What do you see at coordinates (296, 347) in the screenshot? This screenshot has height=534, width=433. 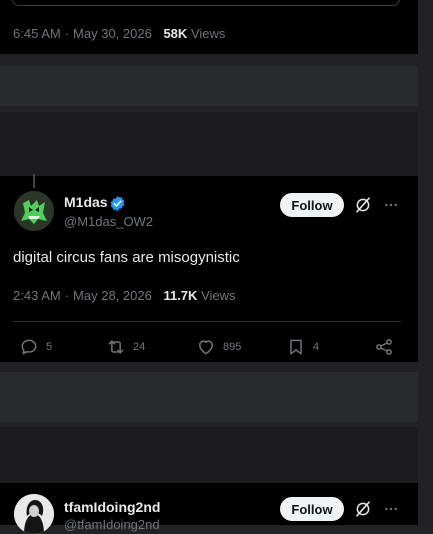 I see `bookmark-icon` at bounding box center [296, 347].